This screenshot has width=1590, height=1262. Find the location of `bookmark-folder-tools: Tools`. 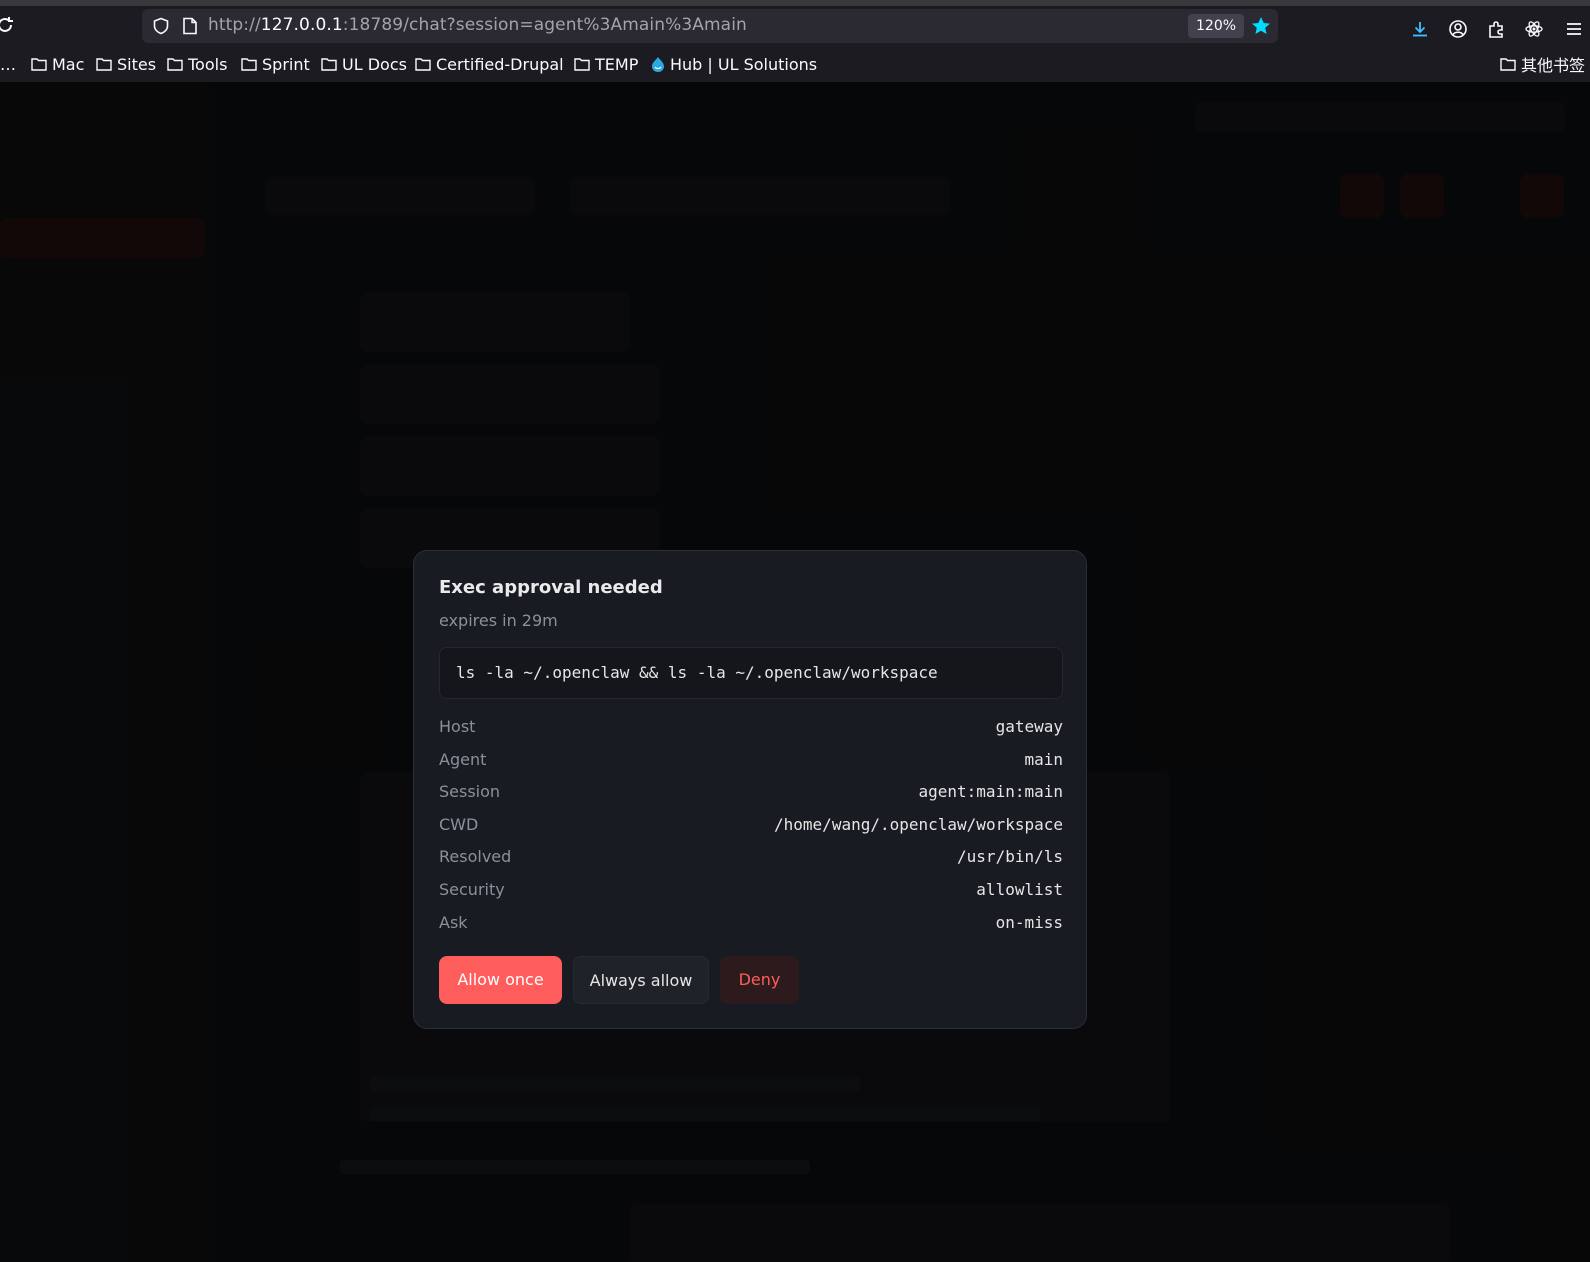

bookmark-folder-tools: Tools is located at coordinates (197, 64).